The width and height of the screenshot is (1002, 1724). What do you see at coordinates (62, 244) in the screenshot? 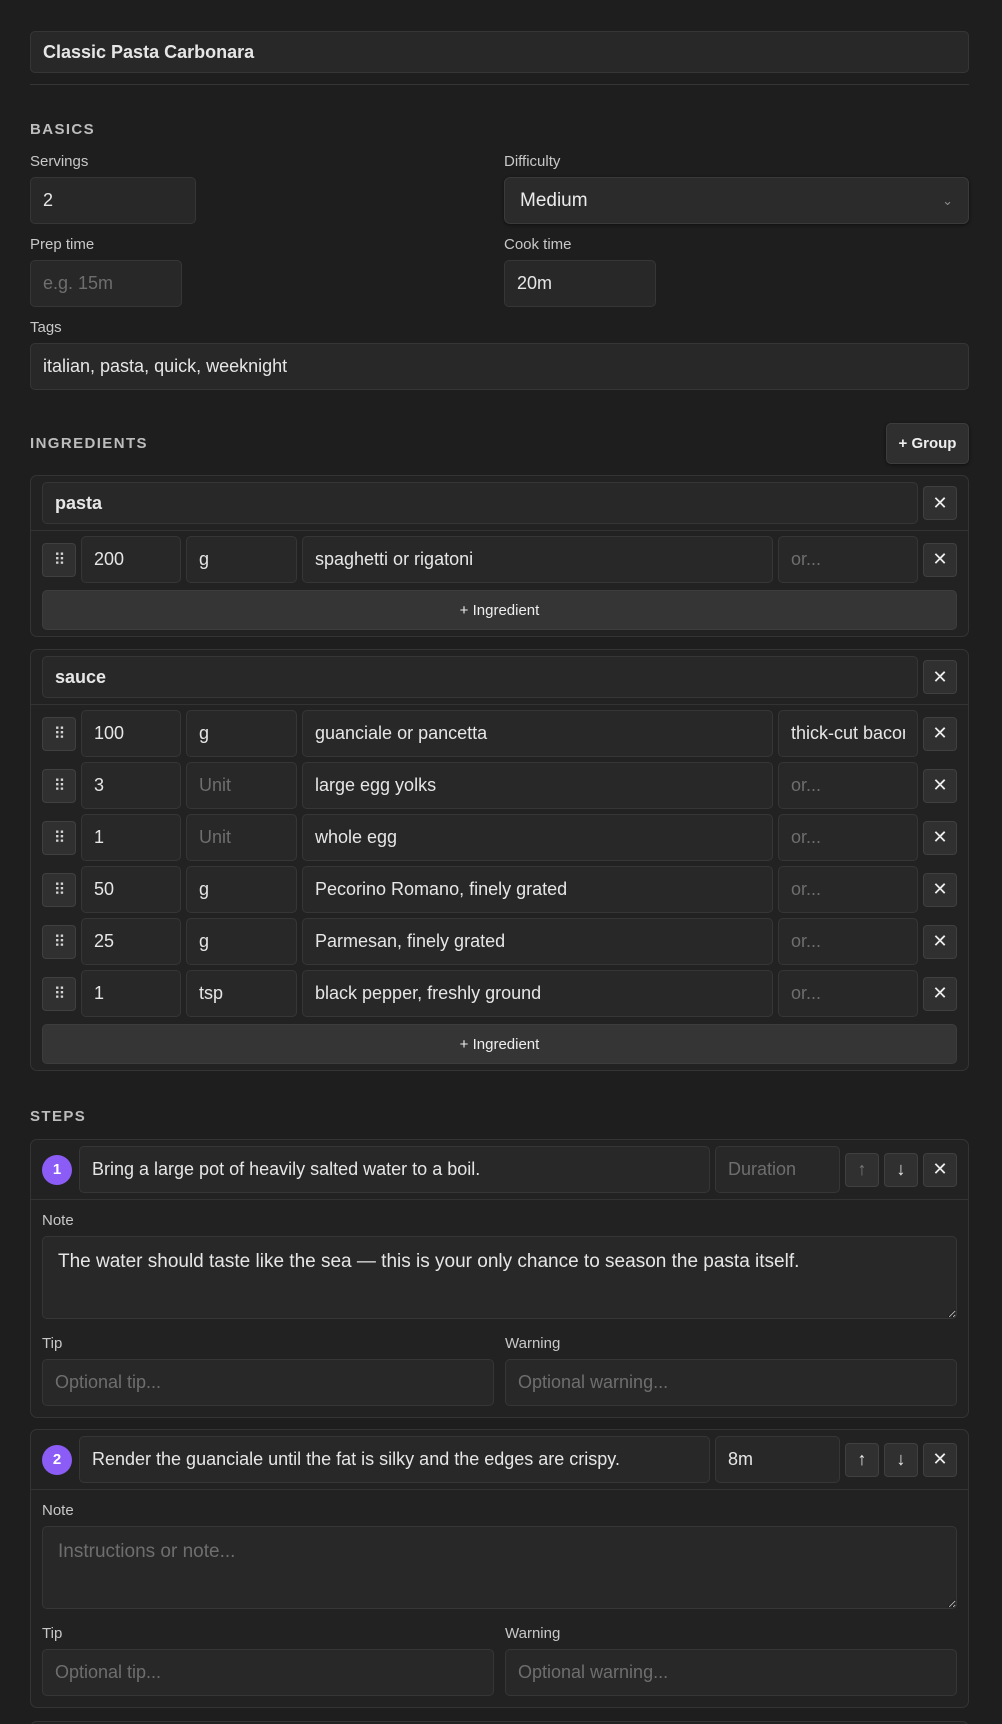
I see `prep-time-label: Prep time` at bounding box center [62, 244].